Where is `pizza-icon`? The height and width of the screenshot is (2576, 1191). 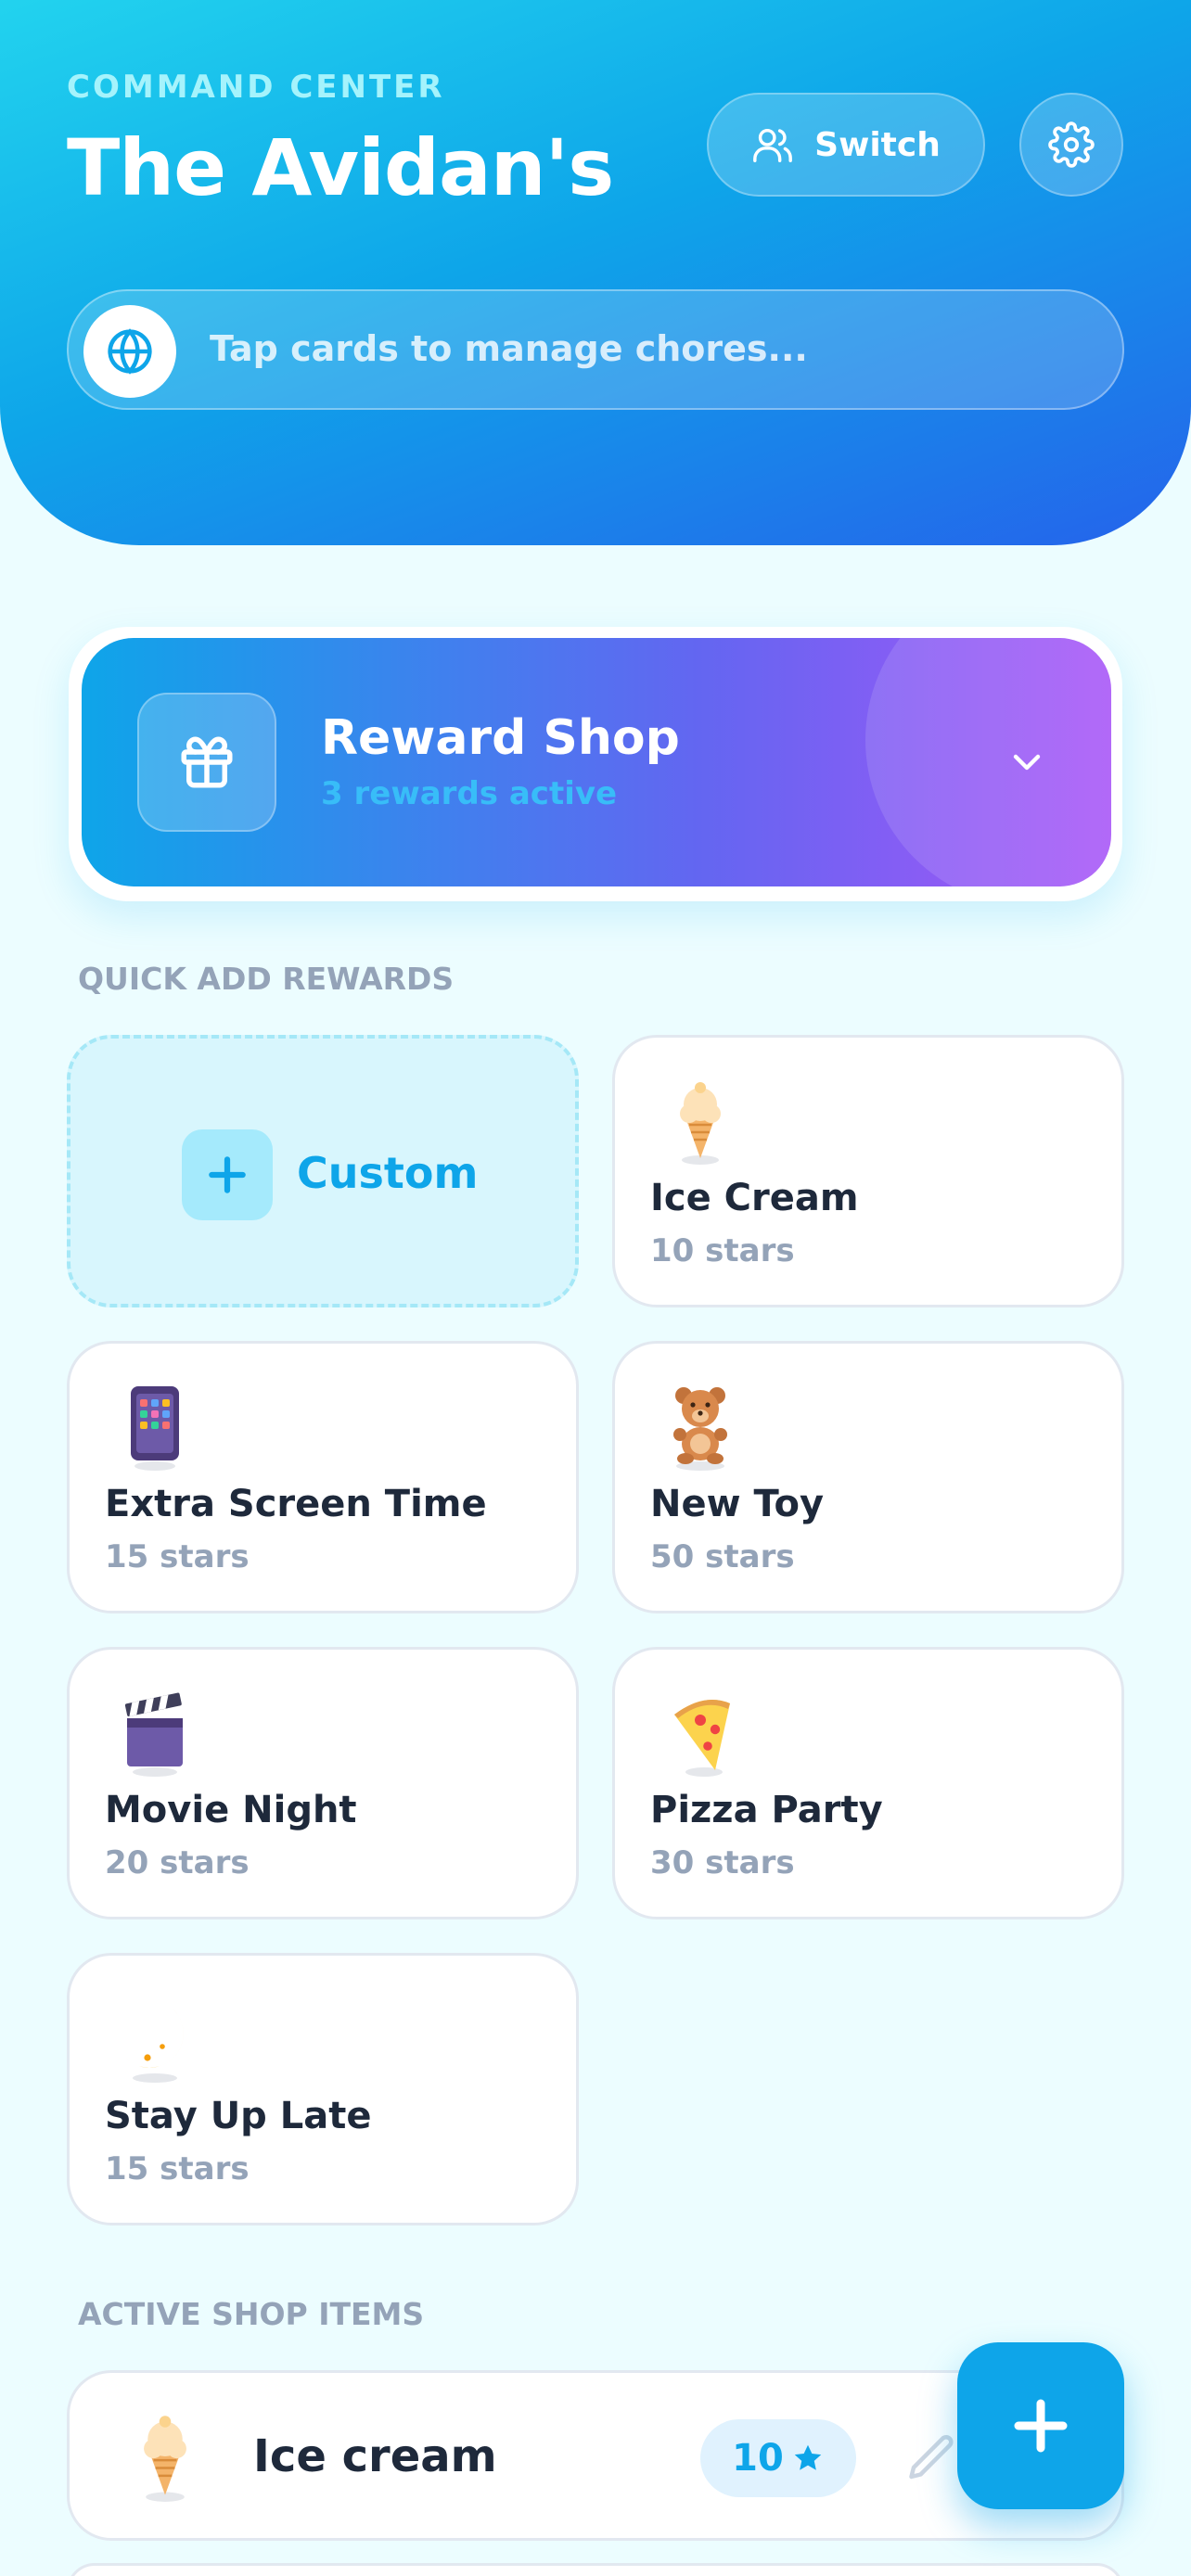
pizza-icon is located at coordinates (702, 1739).